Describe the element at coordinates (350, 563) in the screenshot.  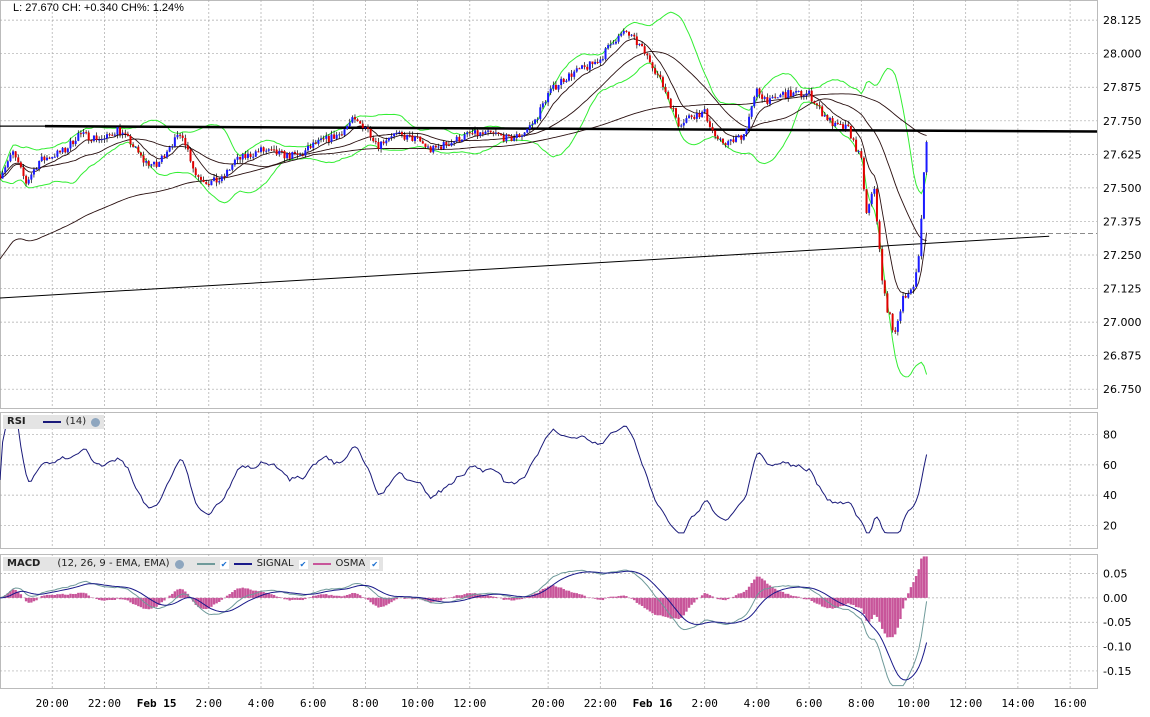
I see `osma-label: OSMA` at that location.